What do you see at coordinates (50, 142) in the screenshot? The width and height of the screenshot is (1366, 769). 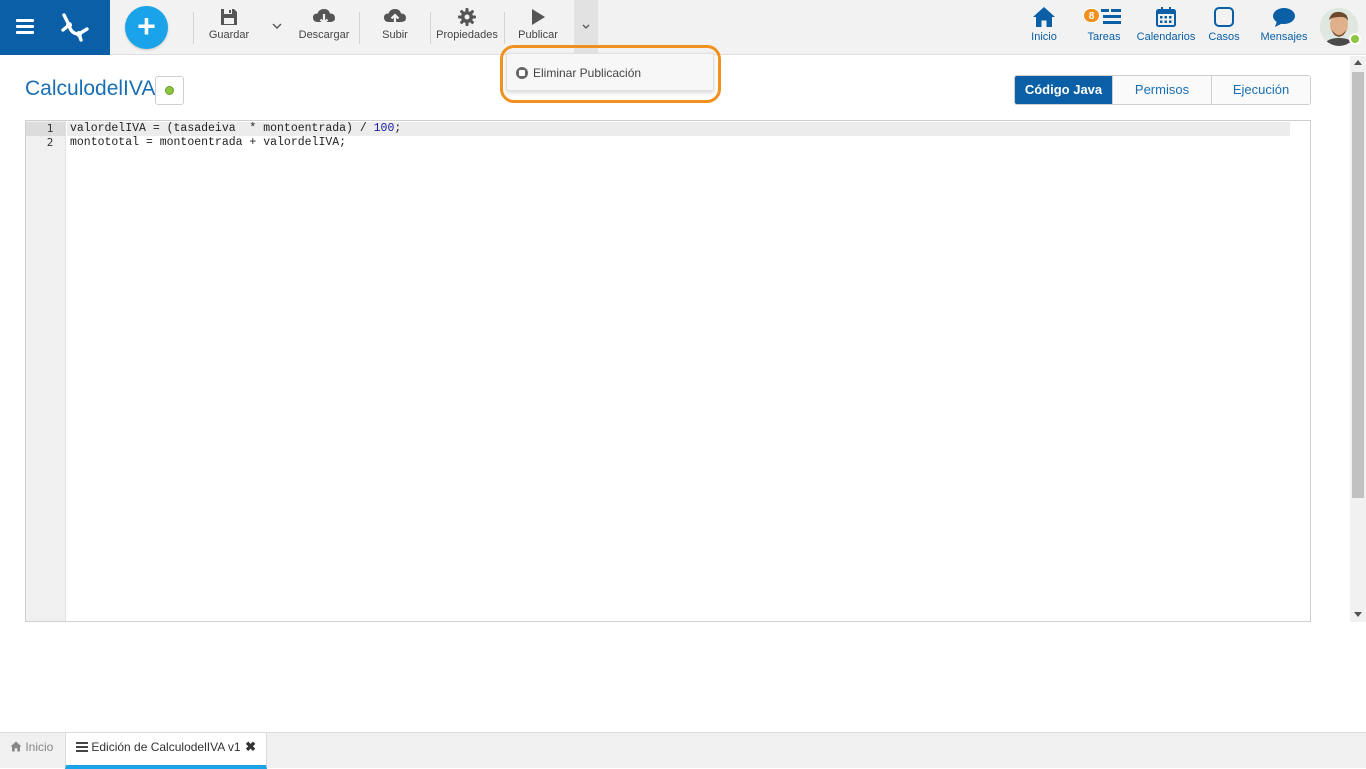 I see `line-number: 2` at bounding box center [50, 142].